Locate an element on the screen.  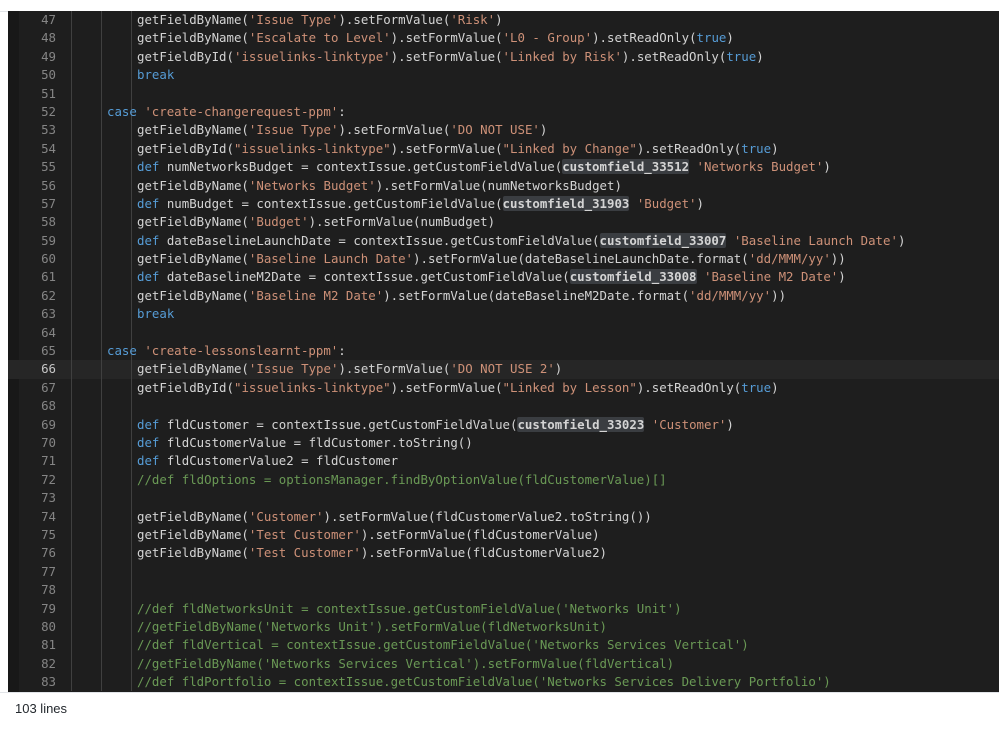
line-number: 69 is located at coordinates (39, 425).